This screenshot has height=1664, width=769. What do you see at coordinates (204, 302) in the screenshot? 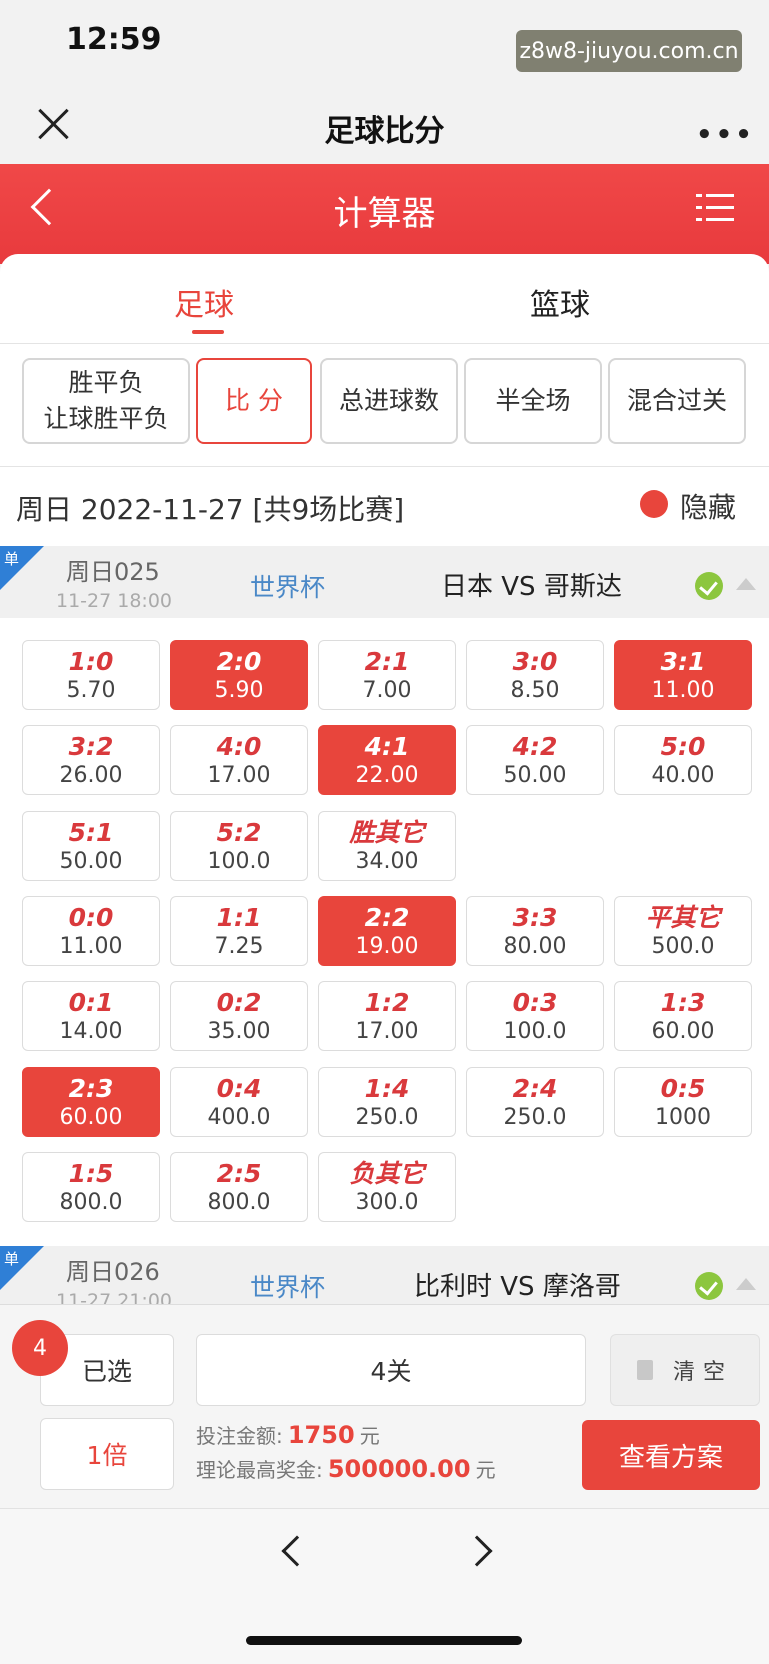
I see `tab-football: 足球` at bounding box center [204, 302].